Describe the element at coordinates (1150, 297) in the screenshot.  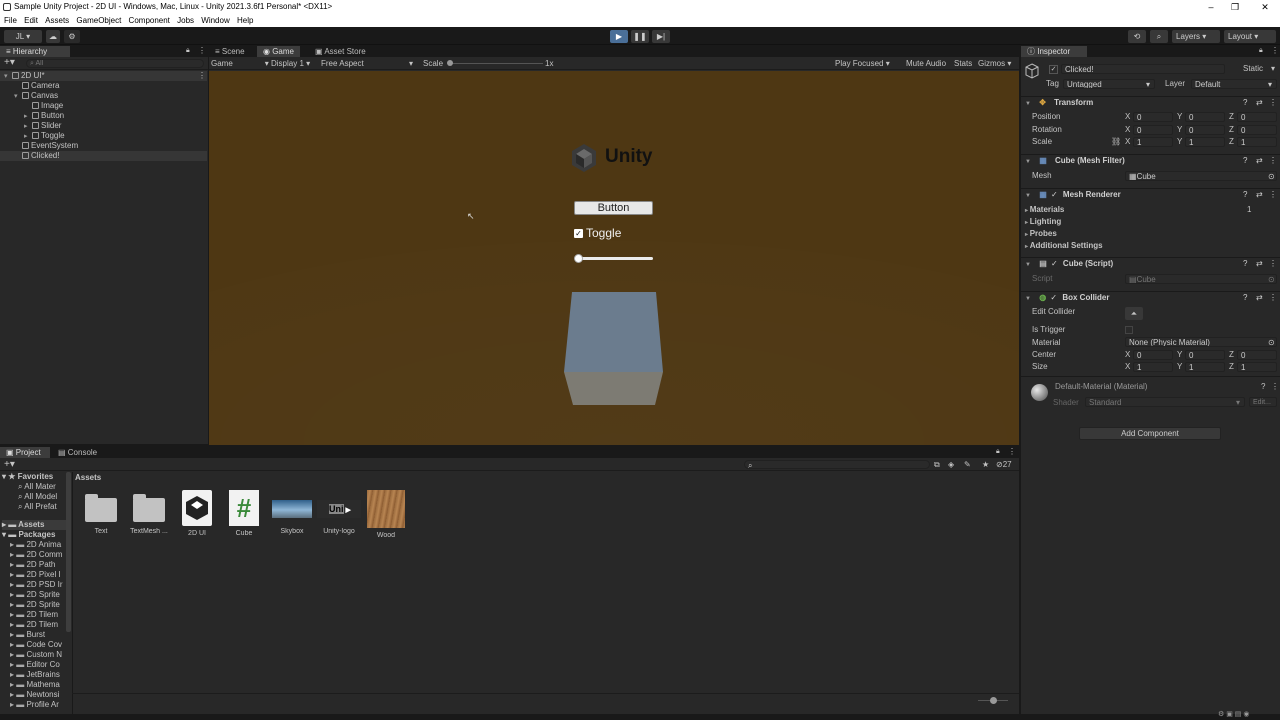
I see `box-collider-header: ▼ ◍ ✓ Box Collider ? ⇄ ⋮` at that location.